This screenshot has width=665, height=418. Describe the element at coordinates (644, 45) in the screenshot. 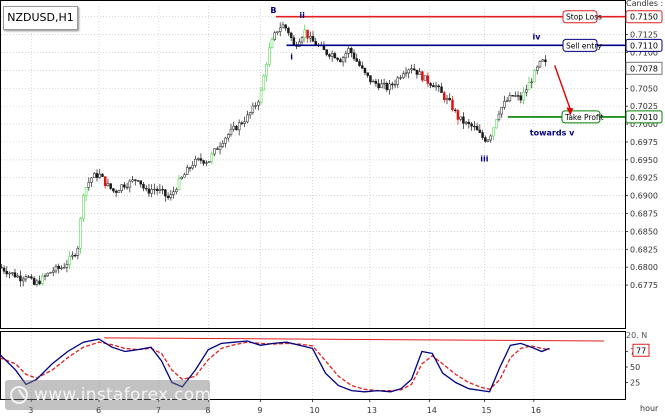

I see `level-price-label: 0.7110` at that location.